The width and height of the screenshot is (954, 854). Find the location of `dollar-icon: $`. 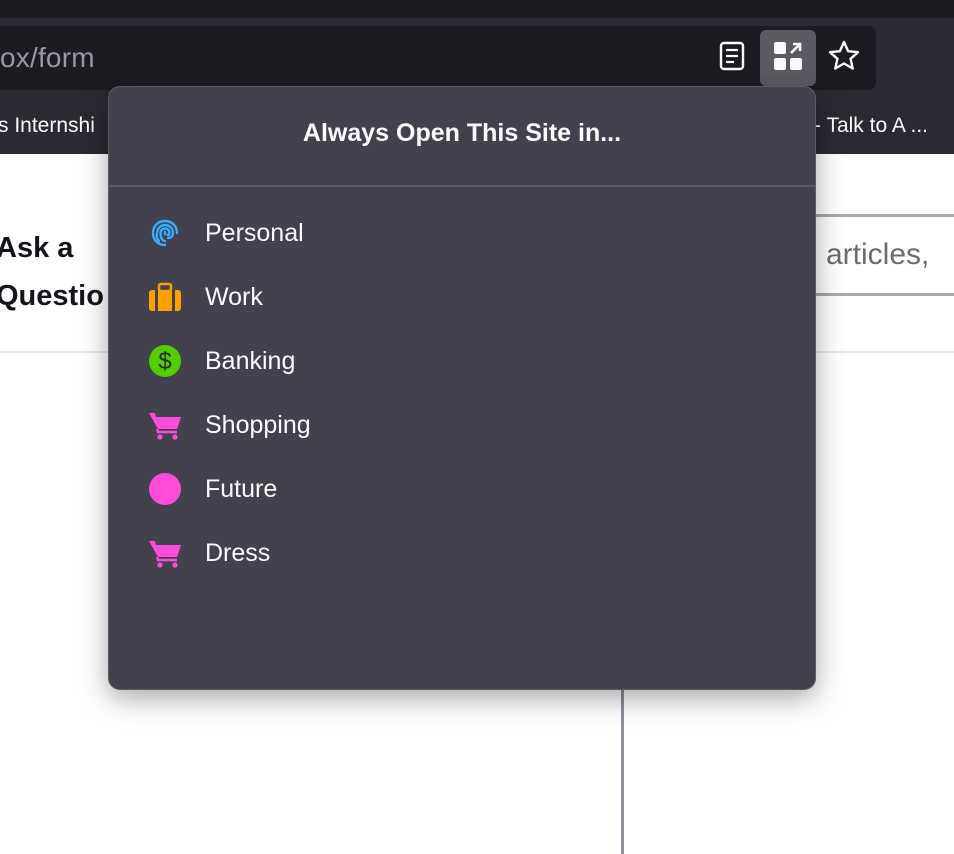

dollar-icon: $ is located at coordinates (165, 361).